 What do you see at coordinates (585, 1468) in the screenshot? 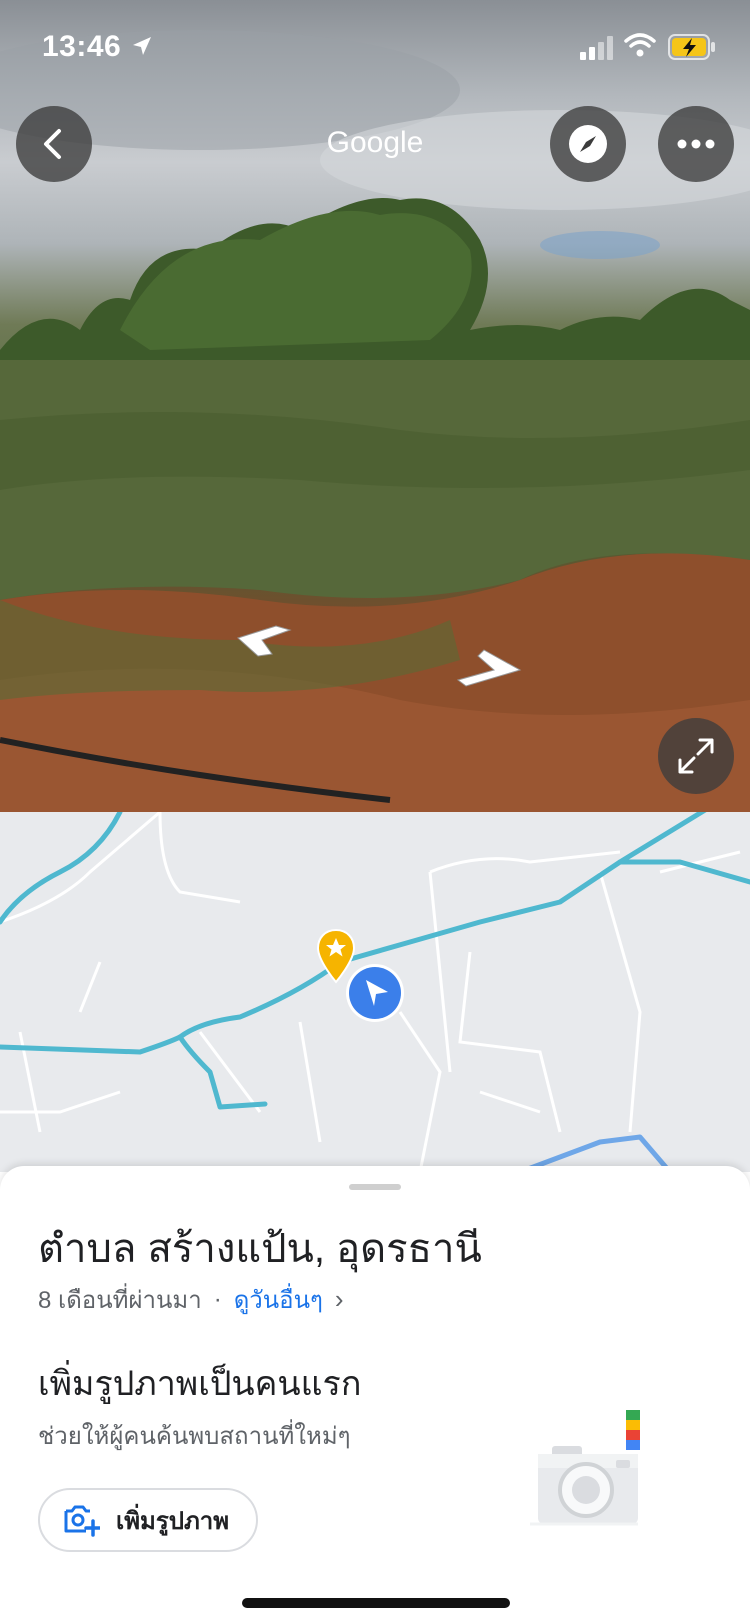
I see `camera-illustration-icon` at bounding box center [585, 1468].